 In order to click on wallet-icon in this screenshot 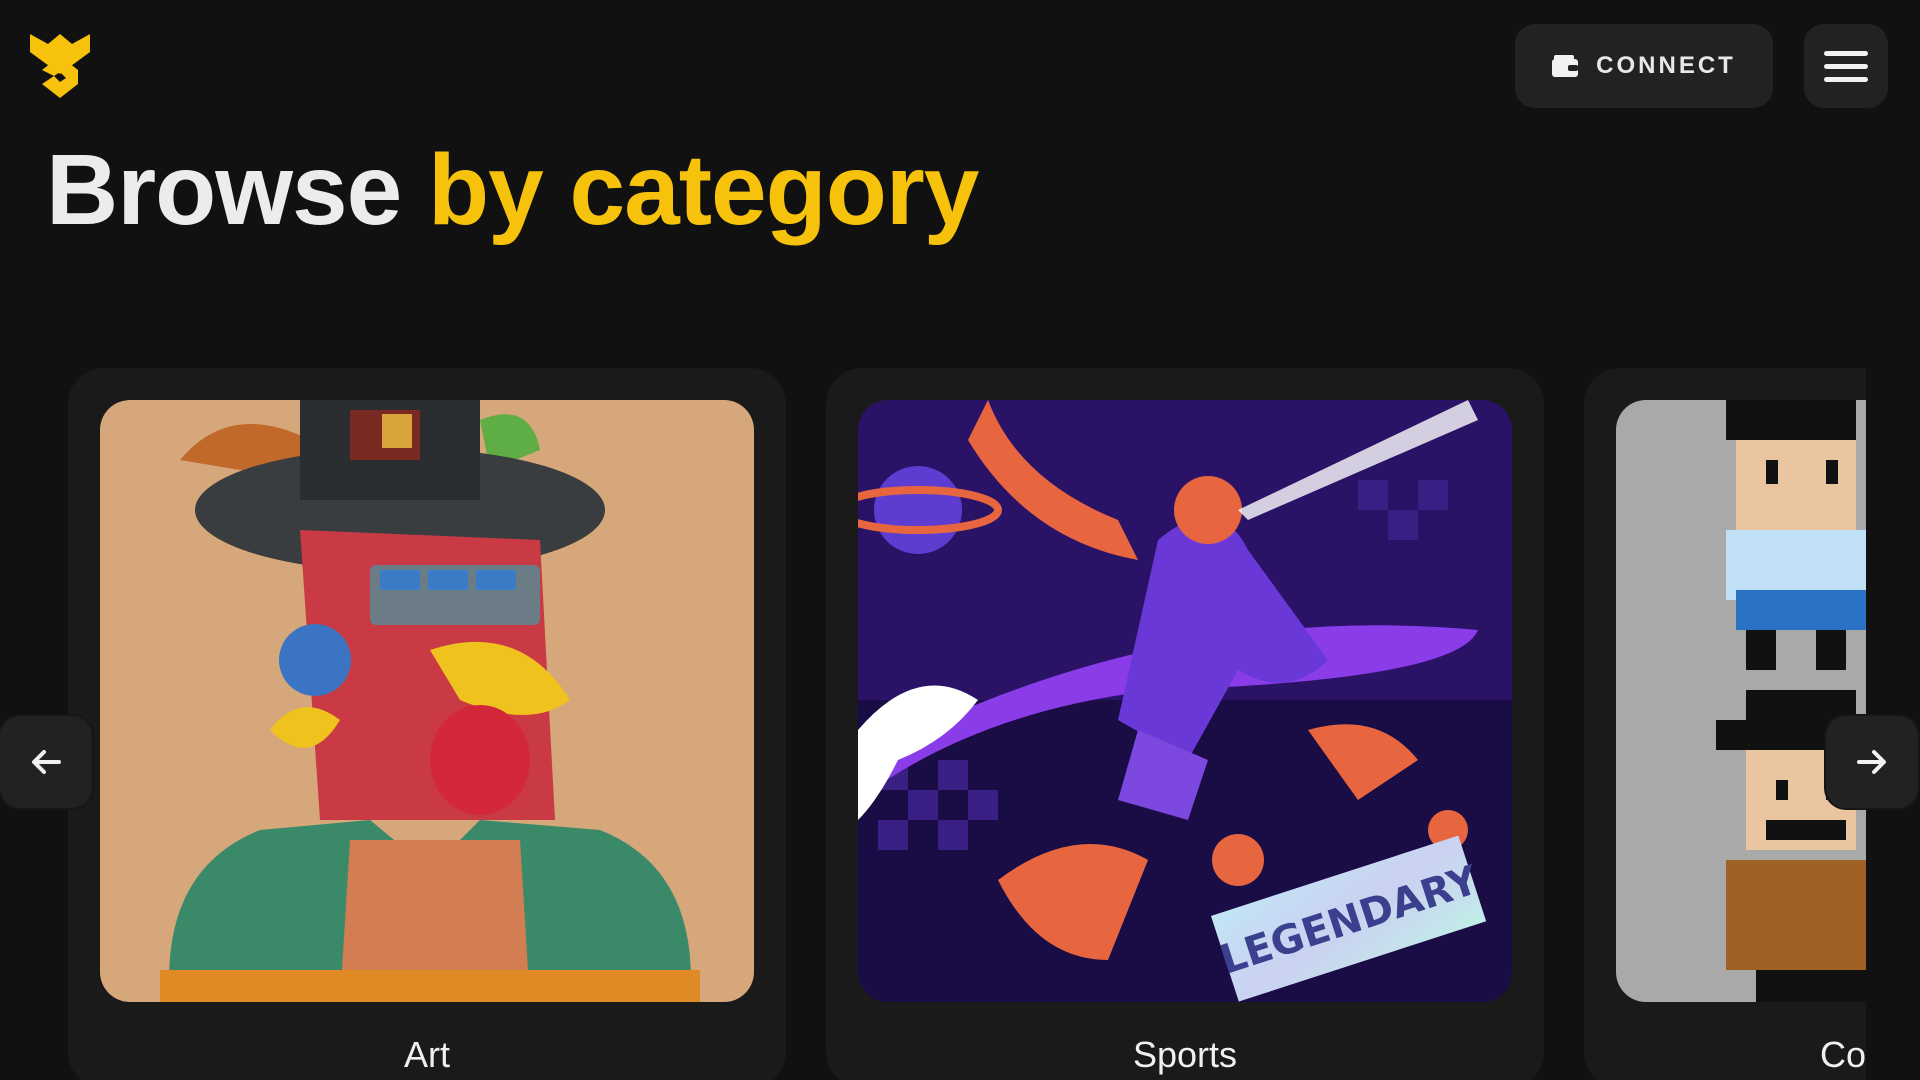, I will do `click(1565, 66)`.